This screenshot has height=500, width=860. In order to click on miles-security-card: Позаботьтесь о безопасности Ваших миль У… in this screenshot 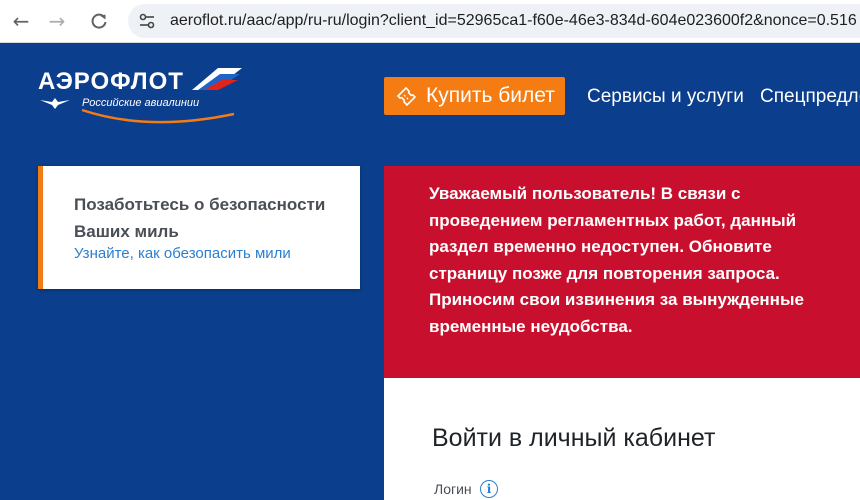, I will do `click(199, 227)`.